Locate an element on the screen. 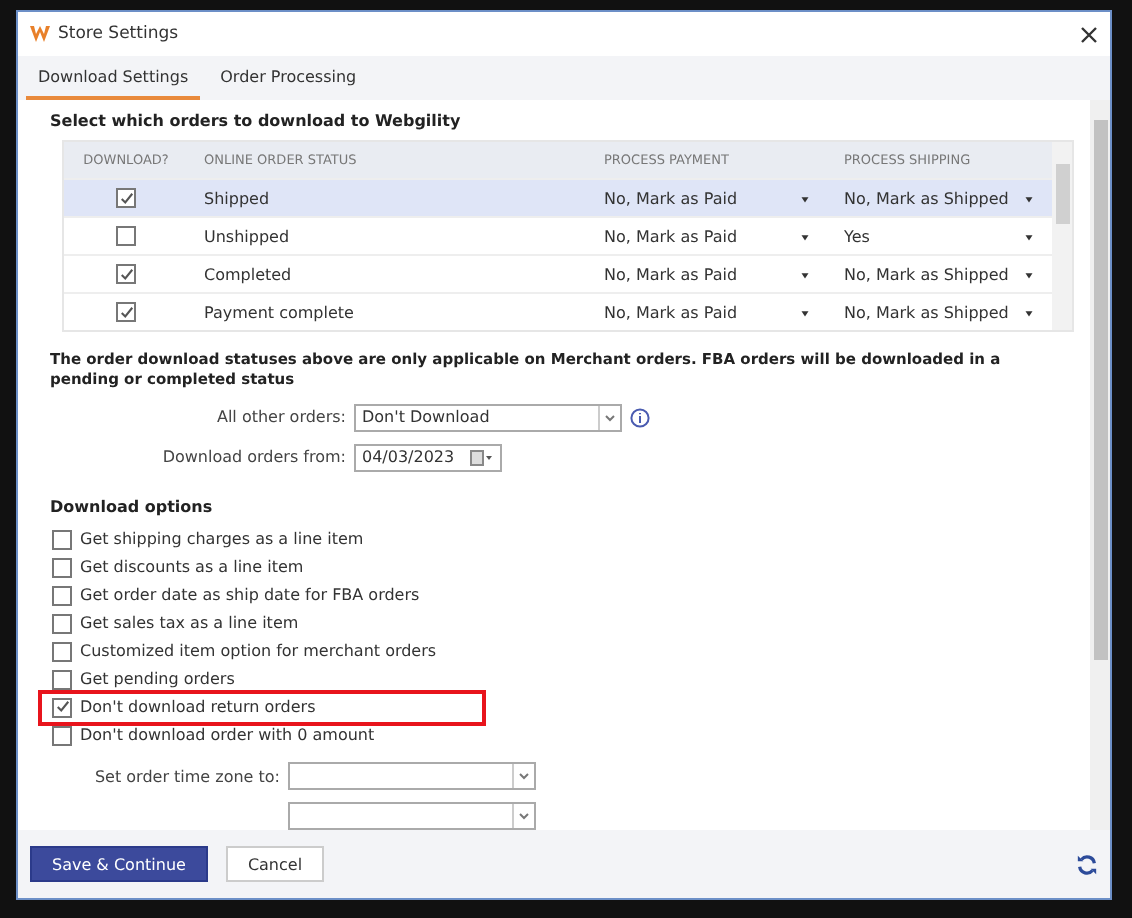 The image size is (1132, 918). dropdown-field: Don't Download is located at coordinates (488, 417).